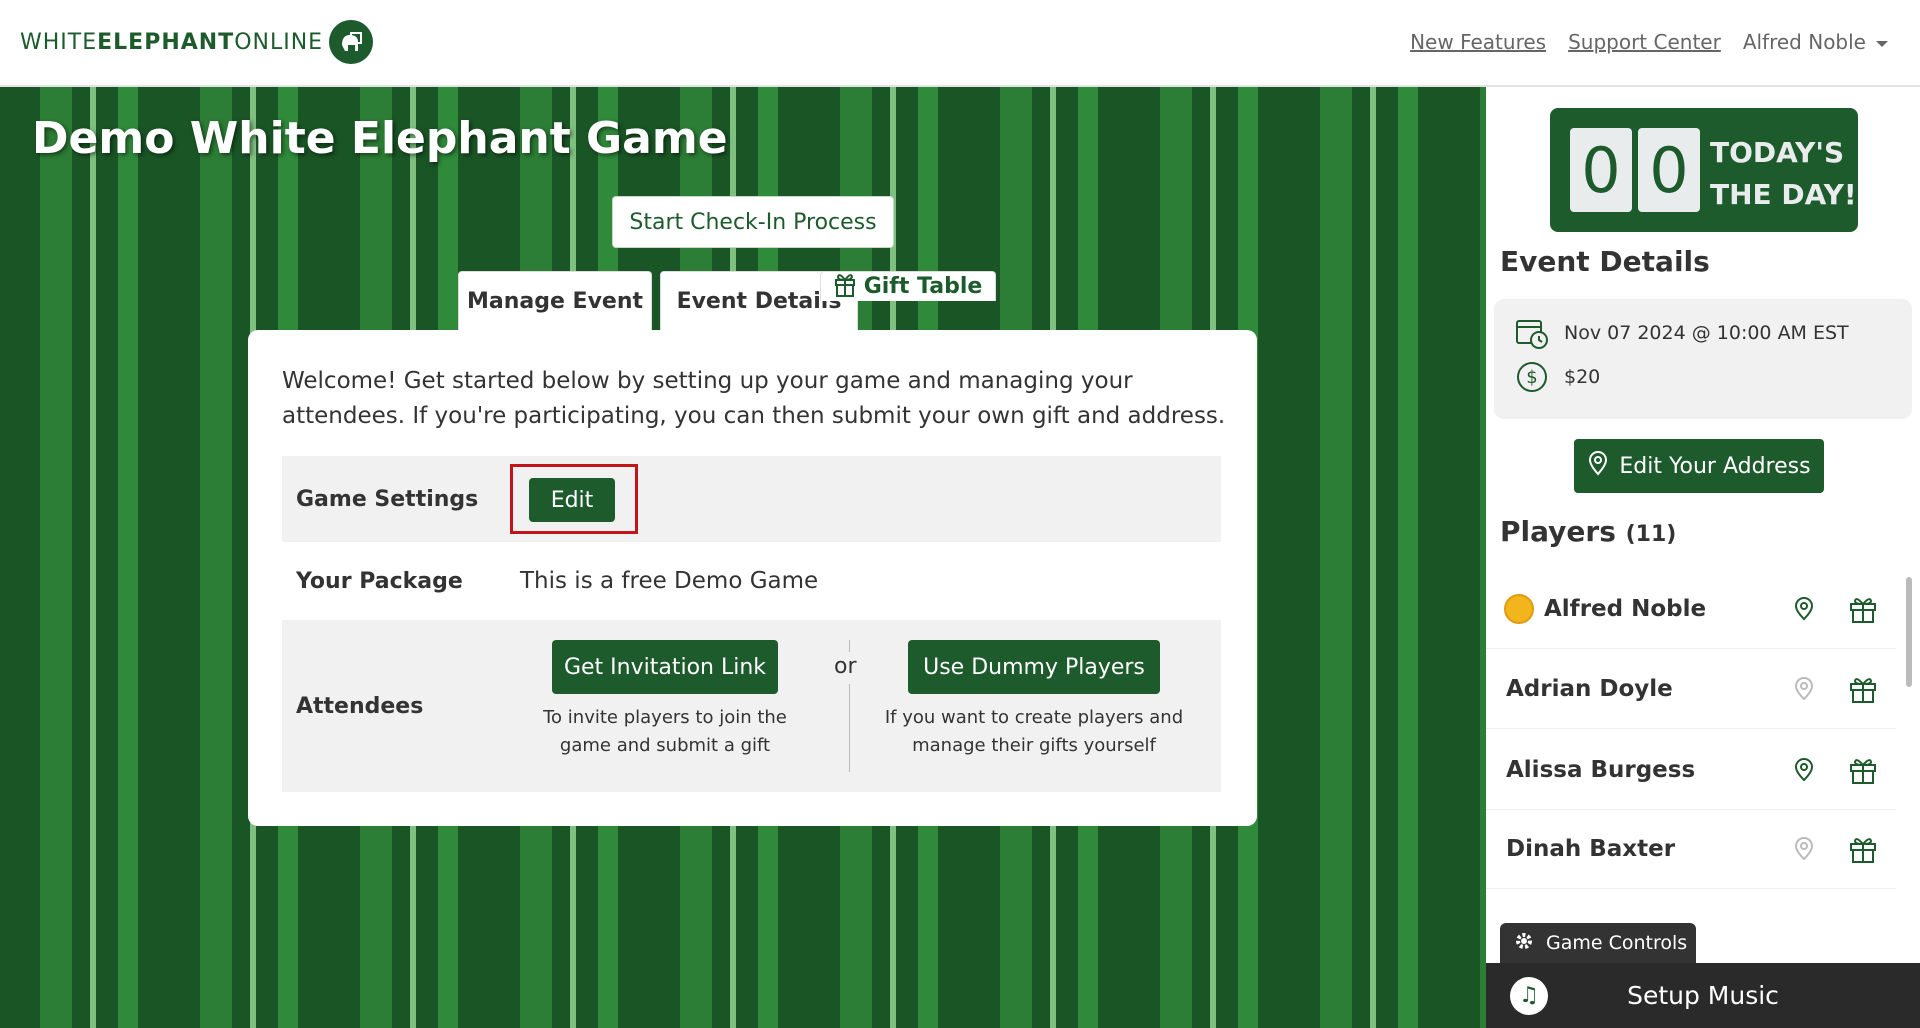 The height and width of the screenshot is (1028, 1920). I want to click on player-name: Adrian Doyle, so click(1589, 688).